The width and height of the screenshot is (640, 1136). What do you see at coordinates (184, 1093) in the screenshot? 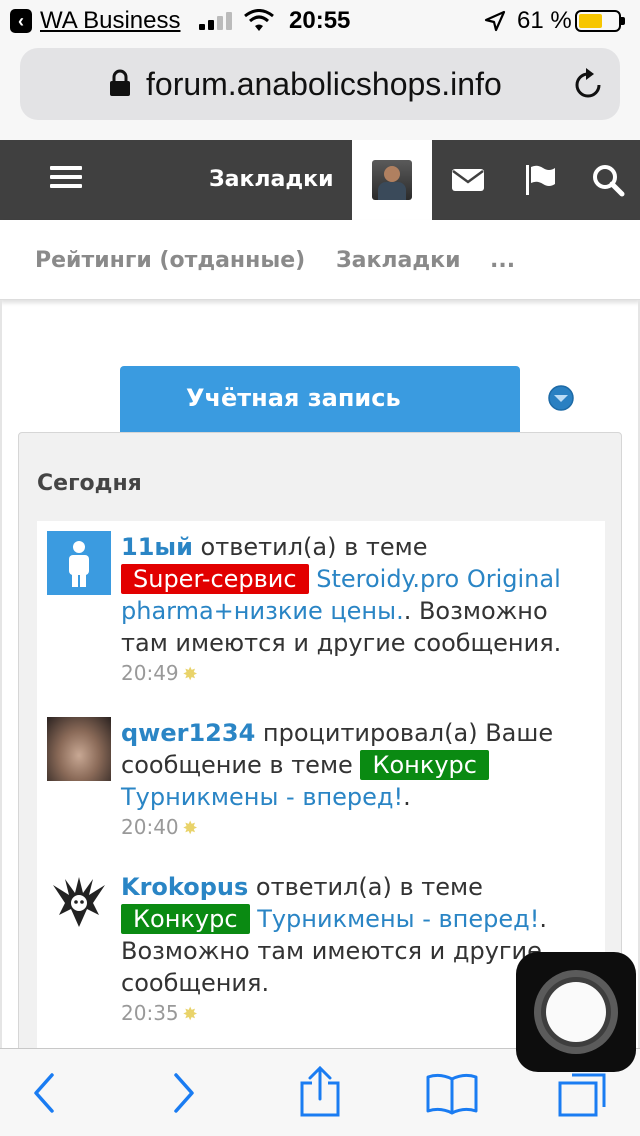
I see `forward-icon` at bounding box center [184, 1093].